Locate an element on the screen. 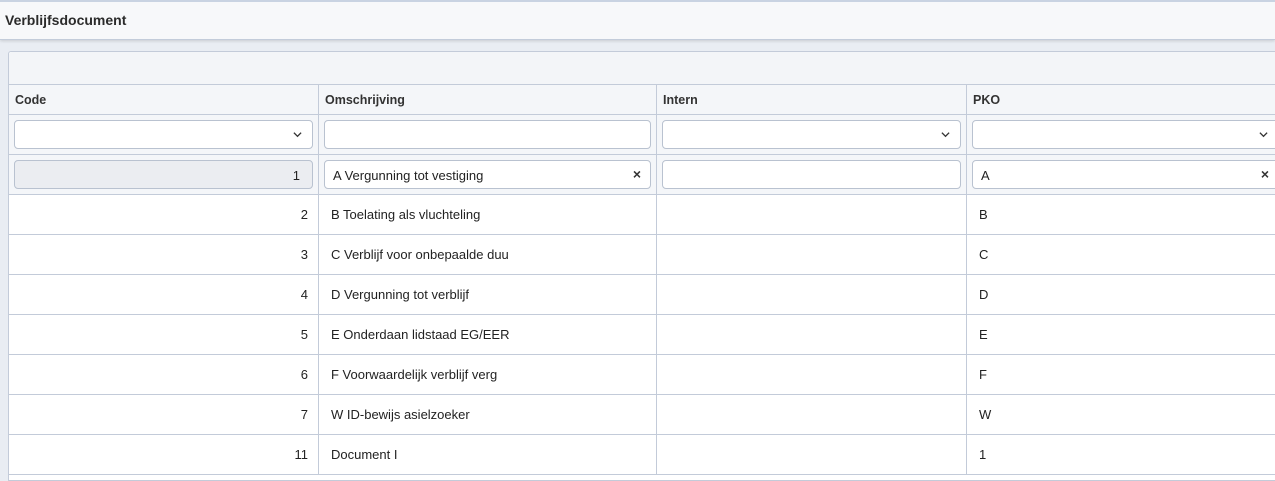 This screenshot has width=1275, height=481. cell-code: 4 is located at coordinates (304, 294).